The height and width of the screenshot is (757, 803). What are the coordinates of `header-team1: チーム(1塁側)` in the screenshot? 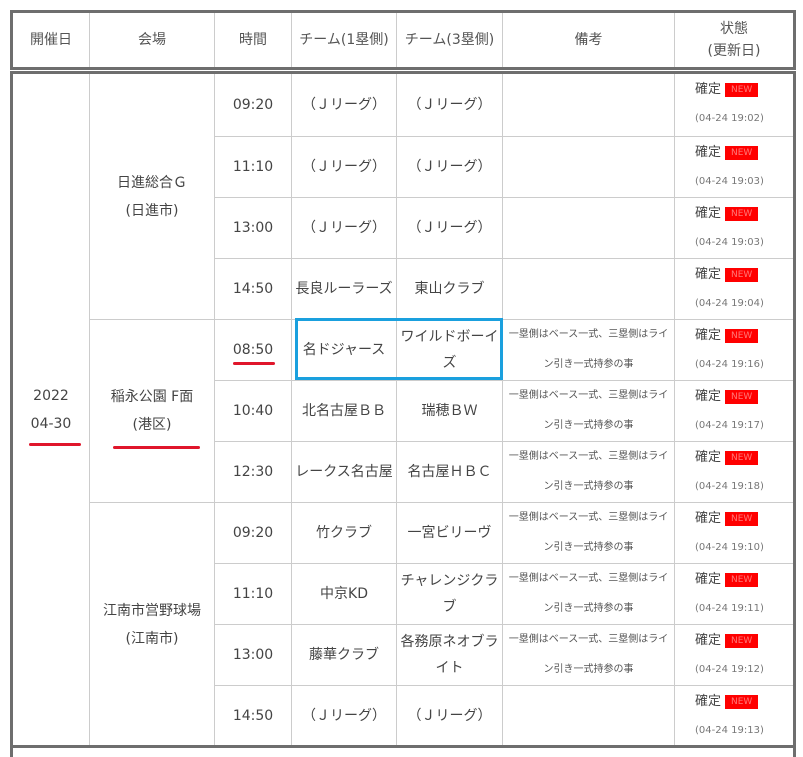 It's located at (344, 40).